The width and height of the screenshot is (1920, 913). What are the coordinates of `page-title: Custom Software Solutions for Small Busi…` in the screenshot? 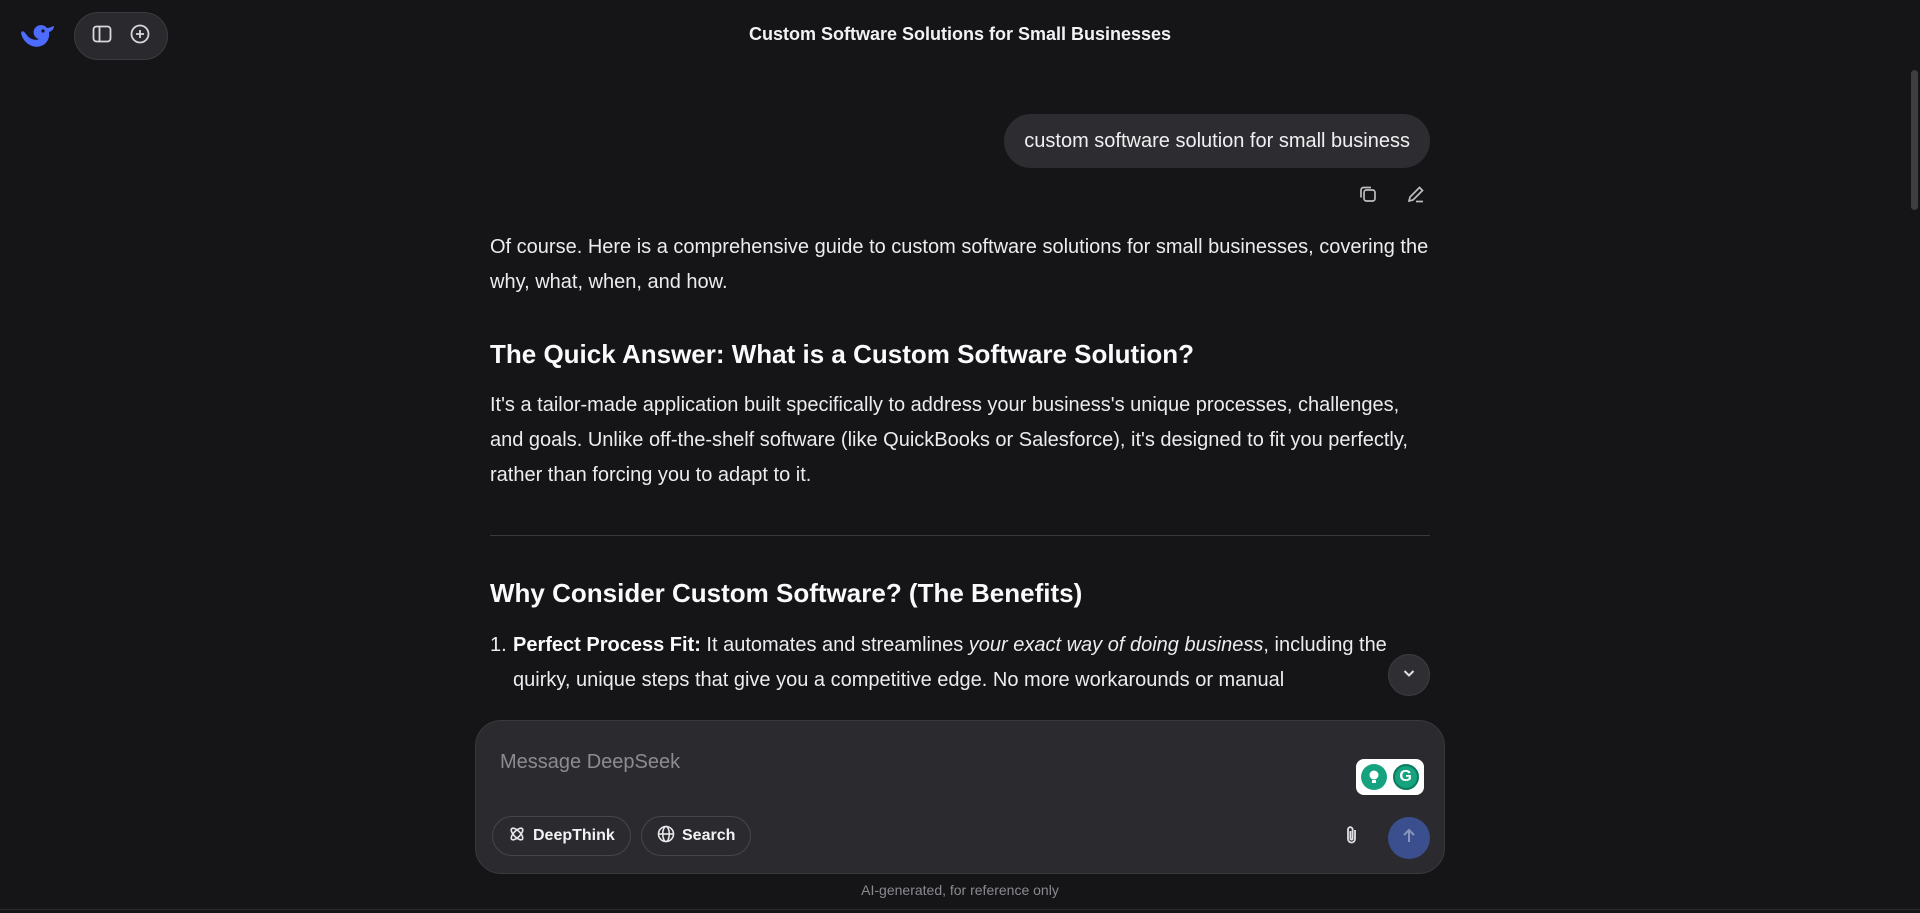 It's located at (960, 34).